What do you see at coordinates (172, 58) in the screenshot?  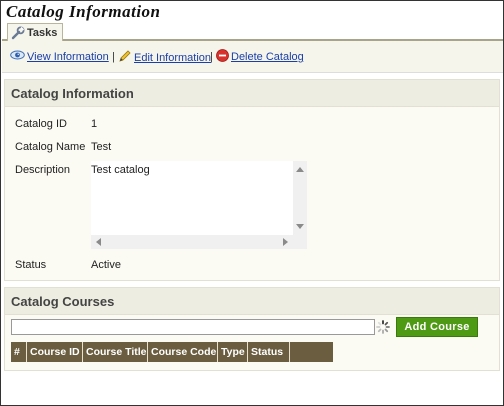 I see `edit-information-link: Edit Information` at bounding box center [172, 58].